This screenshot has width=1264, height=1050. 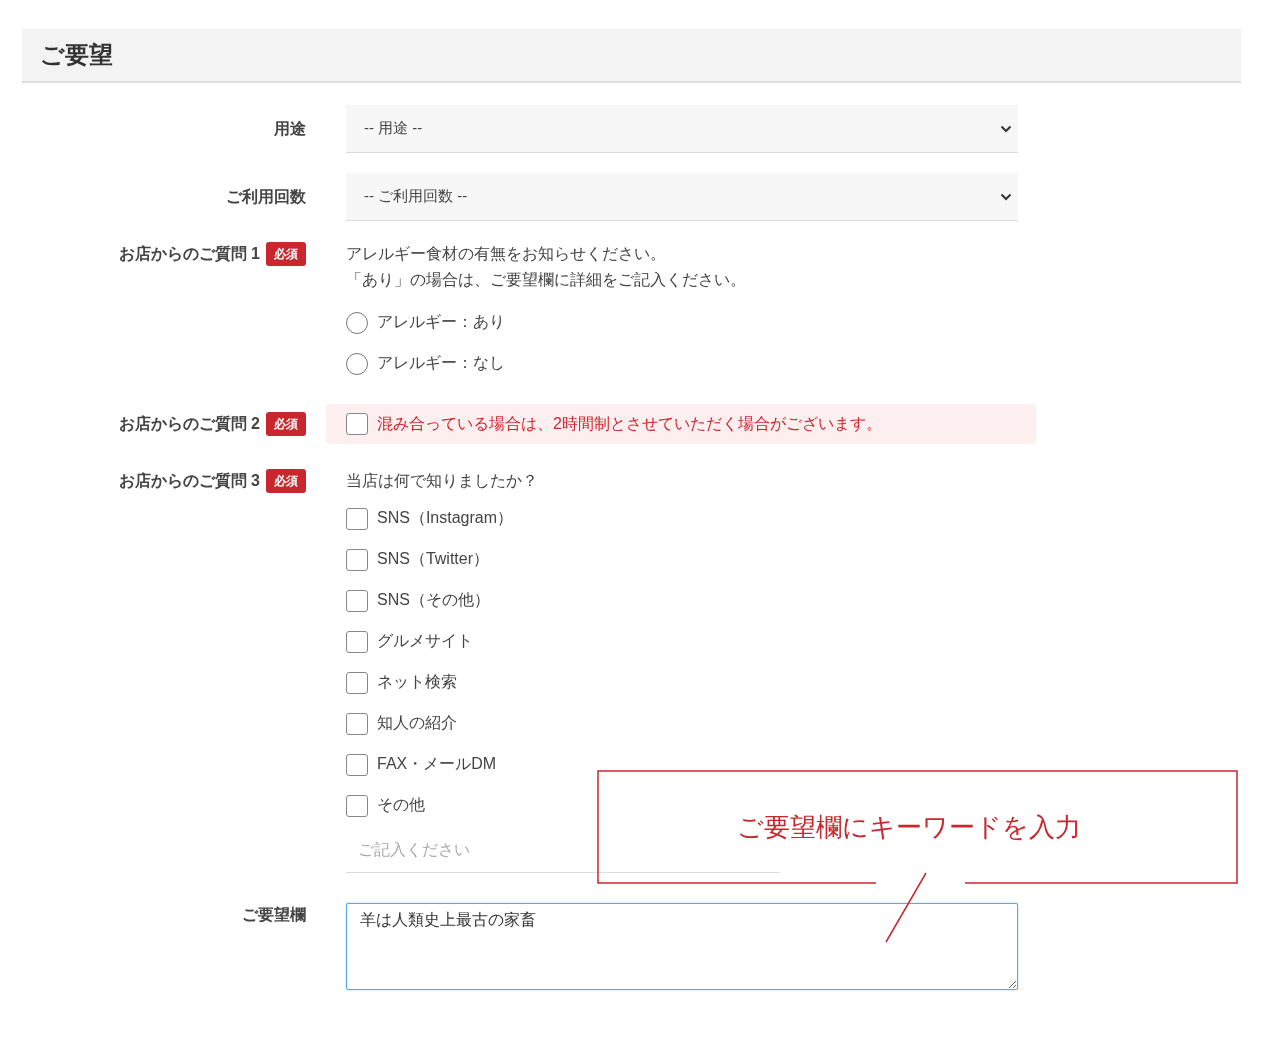 What do you see at coordinates (909, 827) in the screenshot?
I see `callout-text: ご要望欄にキーワードを入力` at bounding box center [909, 827].